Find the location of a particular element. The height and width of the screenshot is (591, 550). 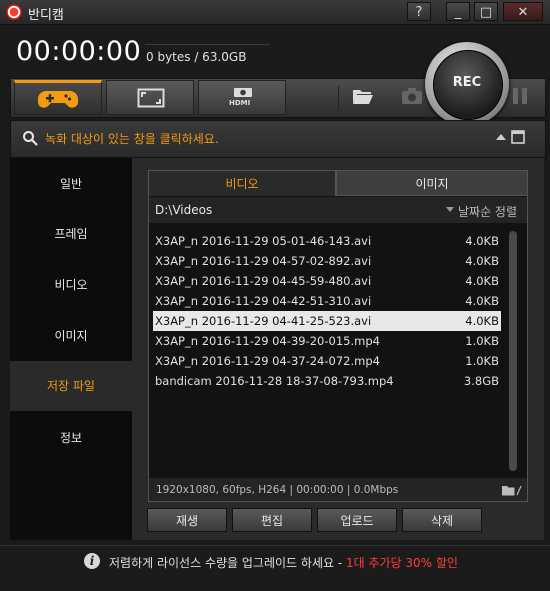

close-button: ✕ is located at coordinates (523, 11).